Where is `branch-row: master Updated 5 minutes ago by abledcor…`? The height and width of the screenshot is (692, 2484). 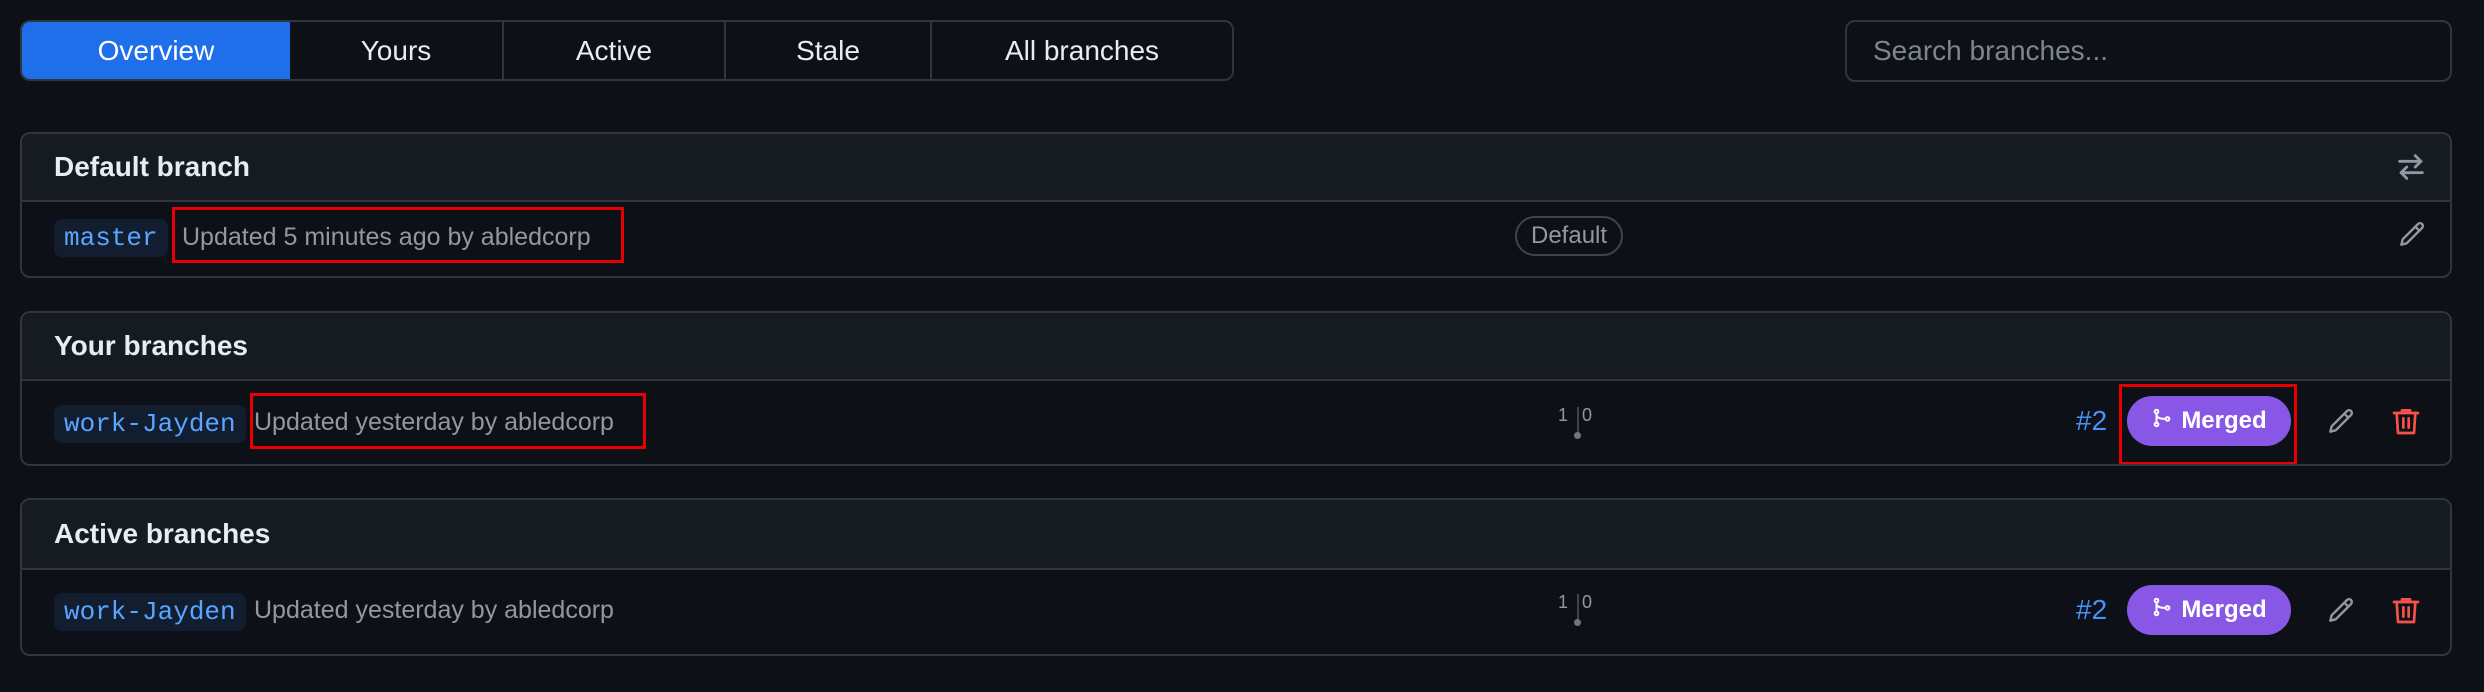 branch-row: master Updated 5 minutes ago by abledcor… is located at coordinates (1236, 239).